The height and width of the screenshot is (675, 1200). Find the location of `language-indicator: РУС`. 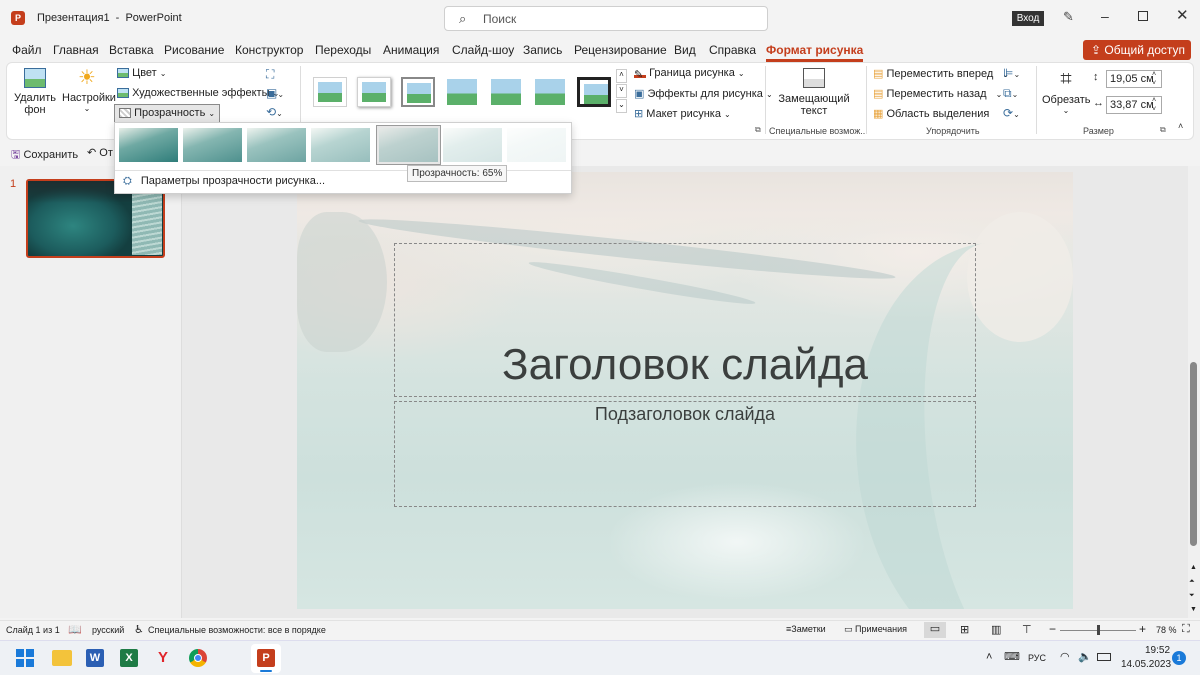

language-indicator: РУС is located at coordinates (1037, 658).